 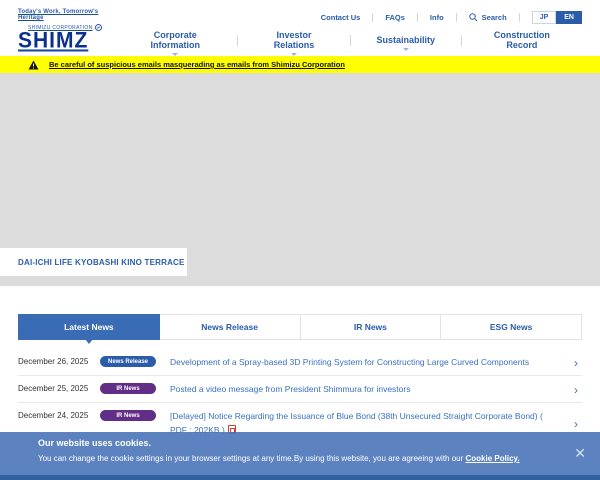 I want to click on news-date: December 26, 2025, so click(x=53, y=361).